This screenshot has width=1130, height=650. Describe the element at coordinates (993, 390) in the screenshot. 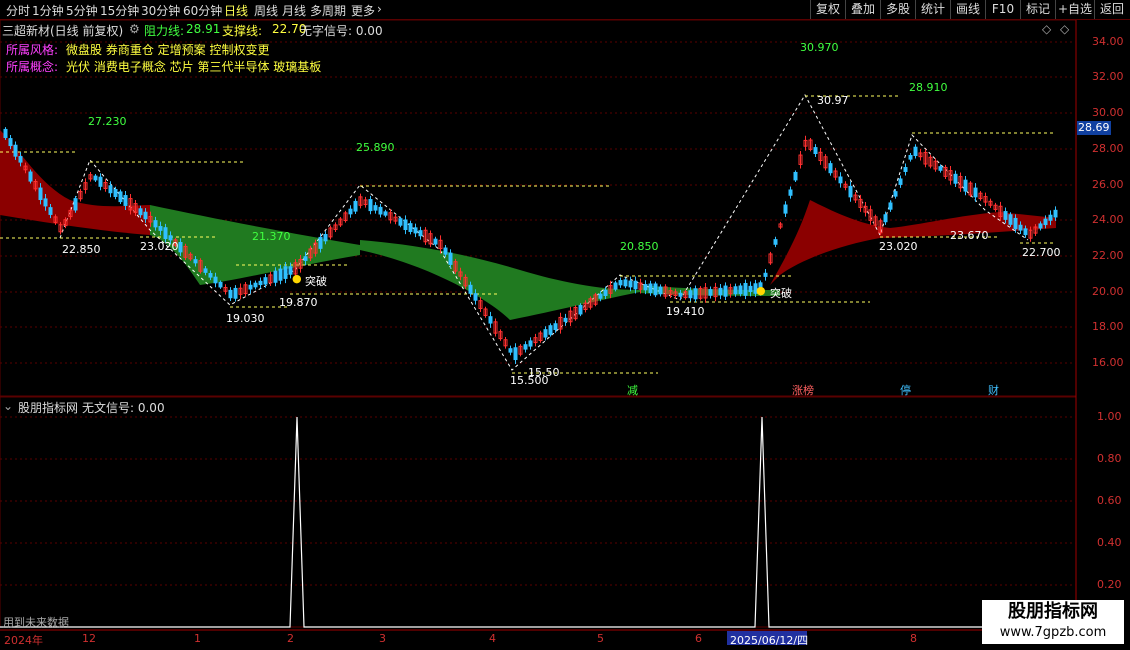

I see `event-finance: 财` at that location.